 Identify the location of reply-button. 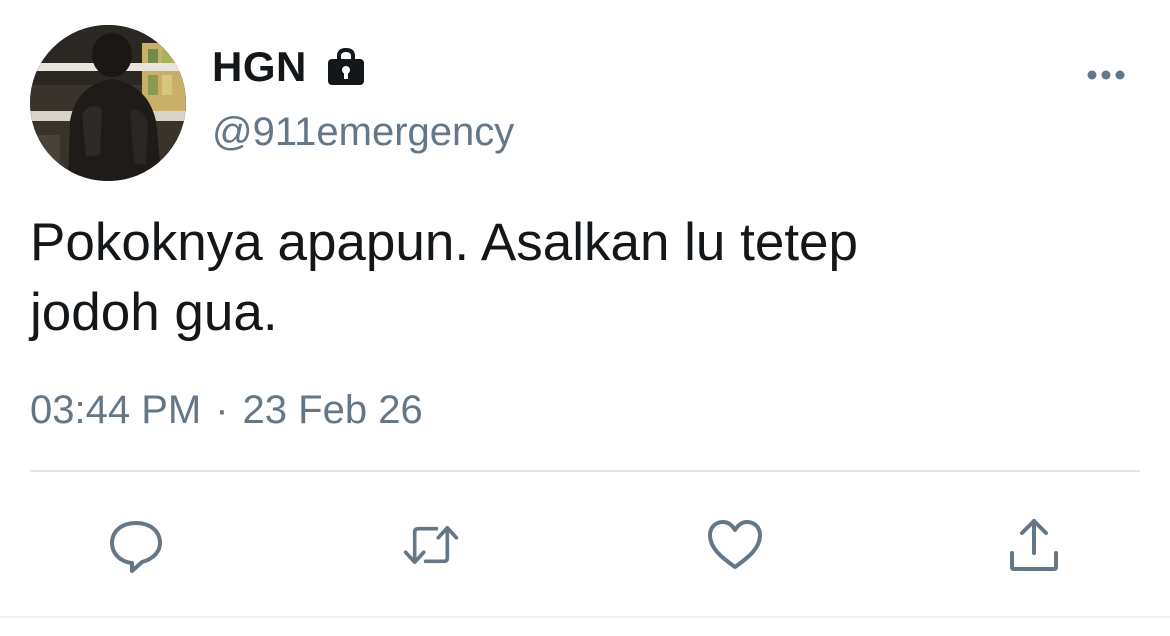
(136, 545).